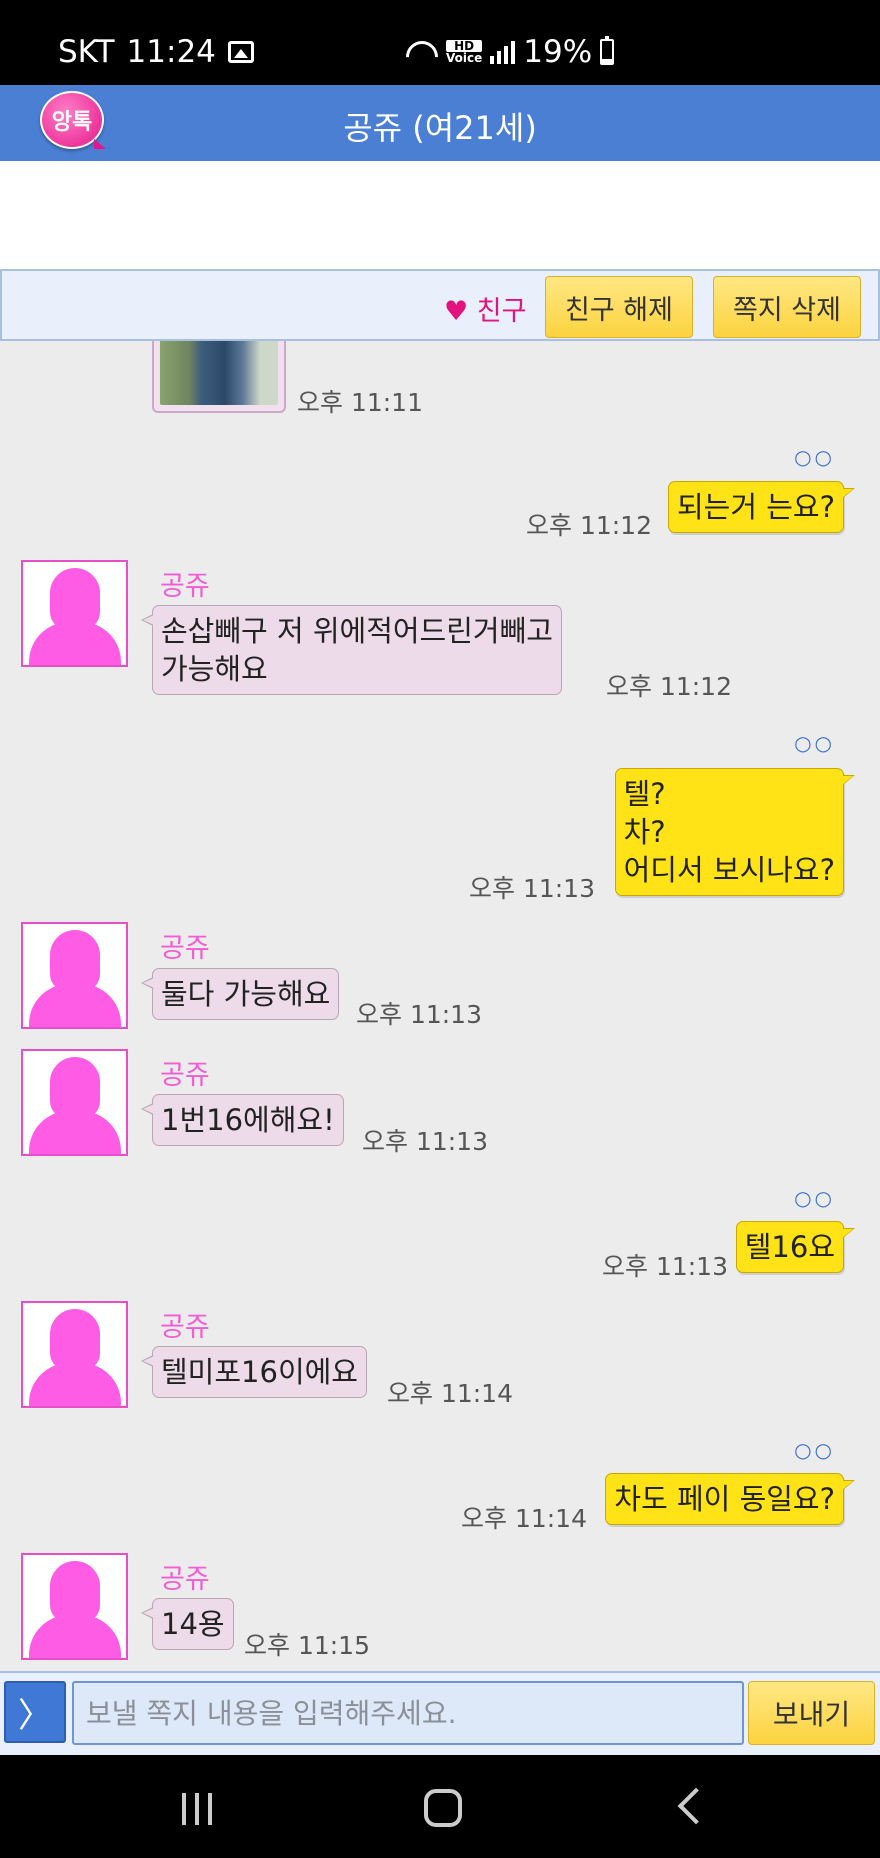  What do you see at coordinates (351, 650) in the screenshot?
I see `received-message-bubble: 손삽빼구 저 위에적어드린거빼고 가능해요` at bounding box center [351, 650].